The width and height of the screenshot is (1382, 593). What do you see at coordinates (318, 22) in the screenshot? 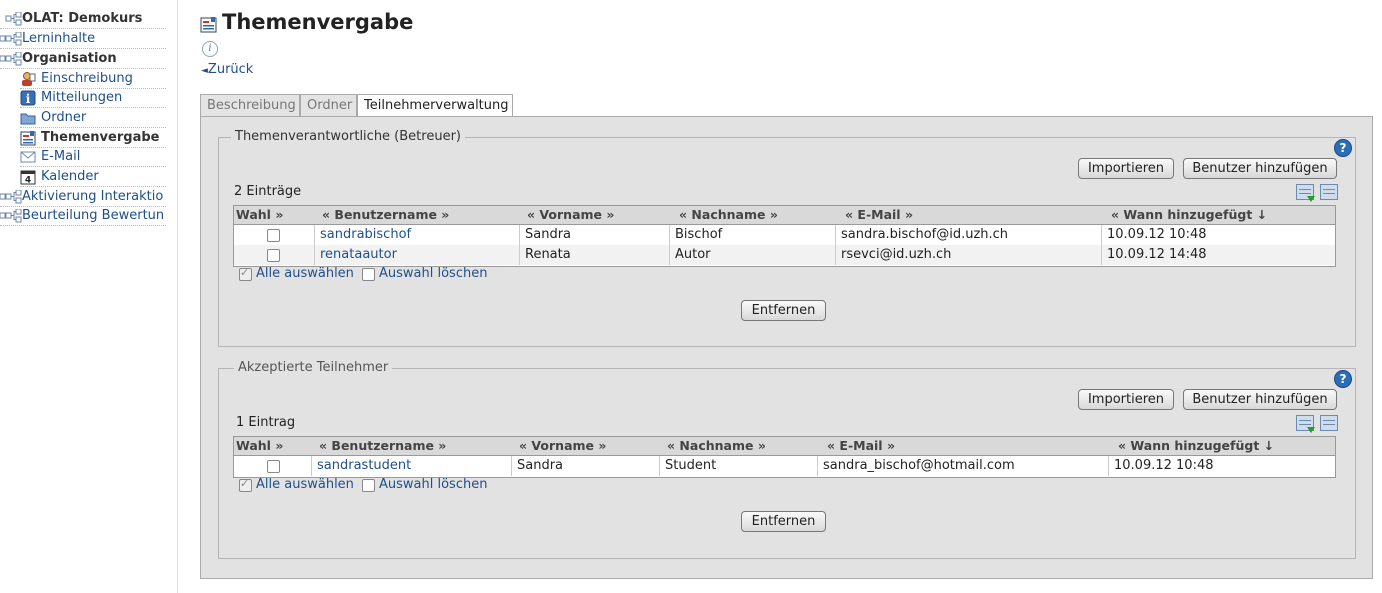
I see `page-title-text: Themenvergabe` at bounding box center [318, 22].